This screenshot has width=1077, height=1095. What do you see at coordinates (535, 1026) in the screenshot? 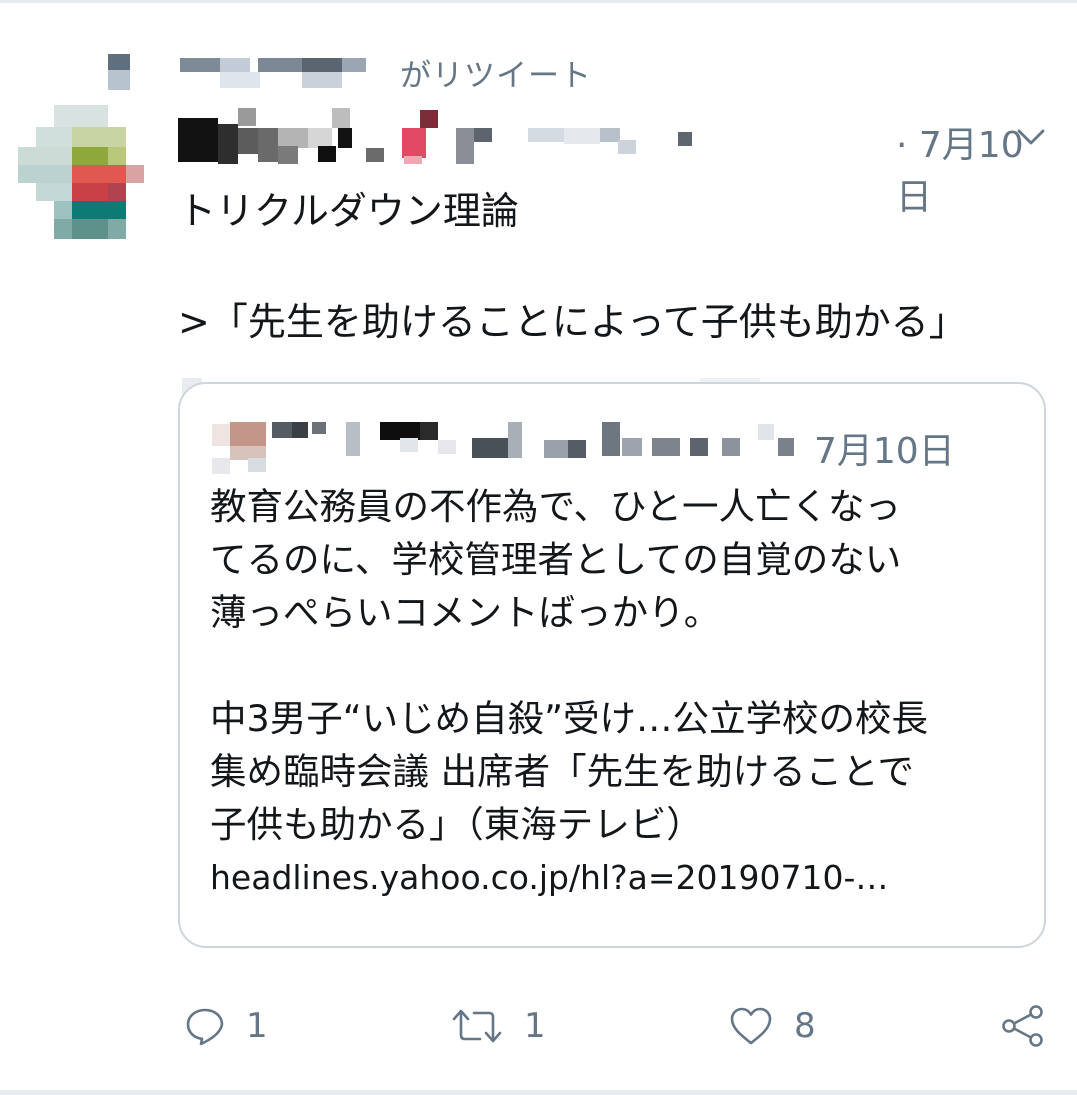
I see `retweet-count: 1` at bounding box center [535, 1026].